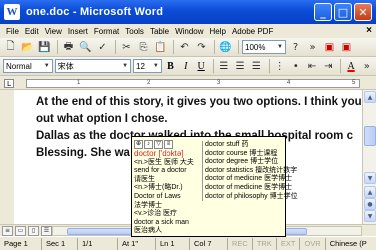 This screenshot has height=250, width=376. I want to click on menu-format: Format, so click(106, 31).